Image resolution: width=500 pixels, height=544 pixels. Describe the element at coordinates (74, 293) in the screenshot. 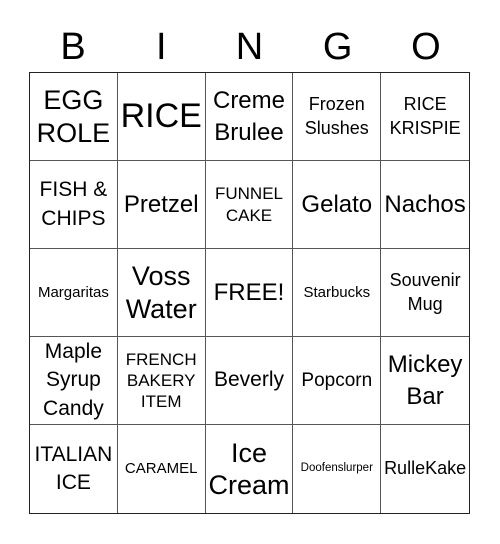

I see `bingo-cell: Margaritas` at that location.